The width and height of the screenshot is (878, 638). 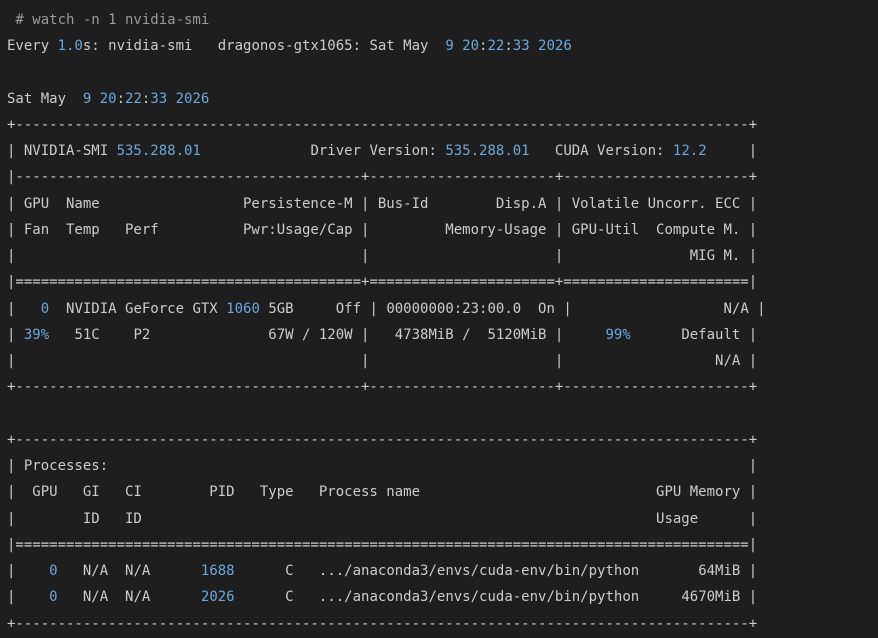 What do you see at coordinates (601, 151) in the screenshot?
I see `terminal-text-segment: CUDA Version:` at bounding box center [601, 151].